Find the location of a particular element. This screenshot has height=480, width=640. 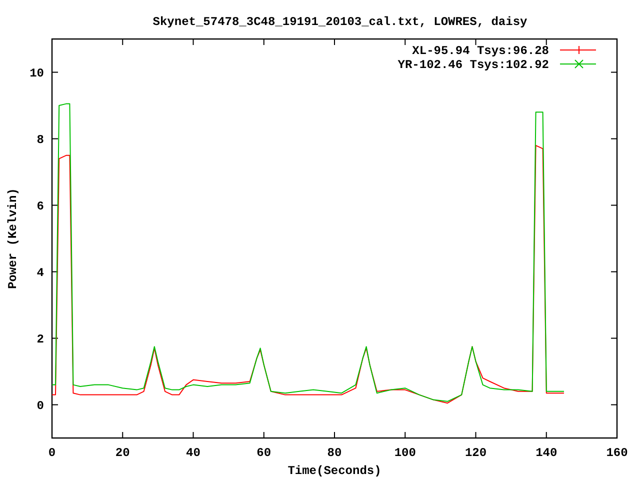

tick-label: 4 is located at coordinates (40, 273).